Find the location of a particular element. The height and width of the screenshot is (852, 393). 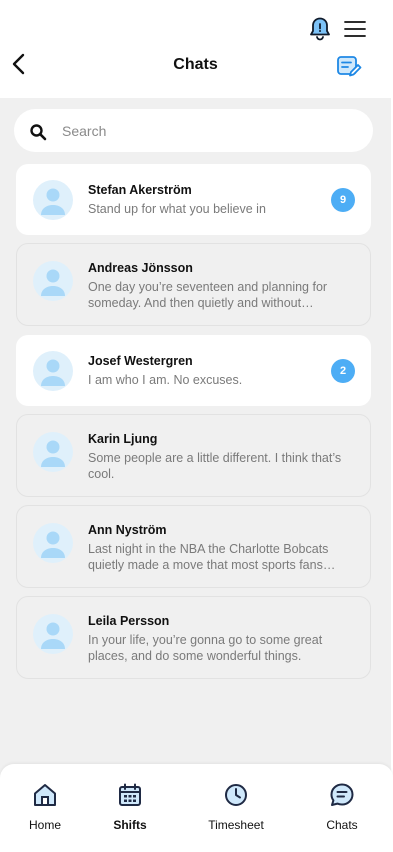

unread-badge: 2 is located at coordinates (343, 371).